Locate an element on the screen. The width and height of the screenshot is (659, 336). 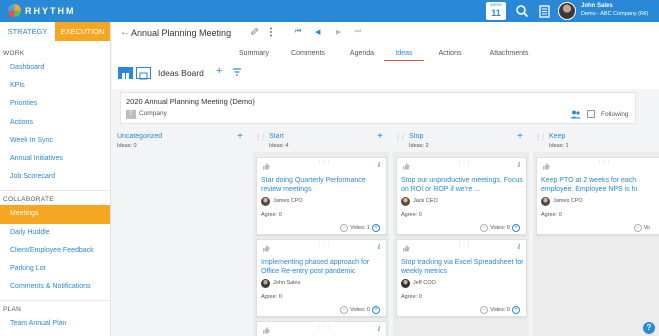
sidebar-item-comments-notifications: Comments & Notifications is located at coordinates (55, 287).